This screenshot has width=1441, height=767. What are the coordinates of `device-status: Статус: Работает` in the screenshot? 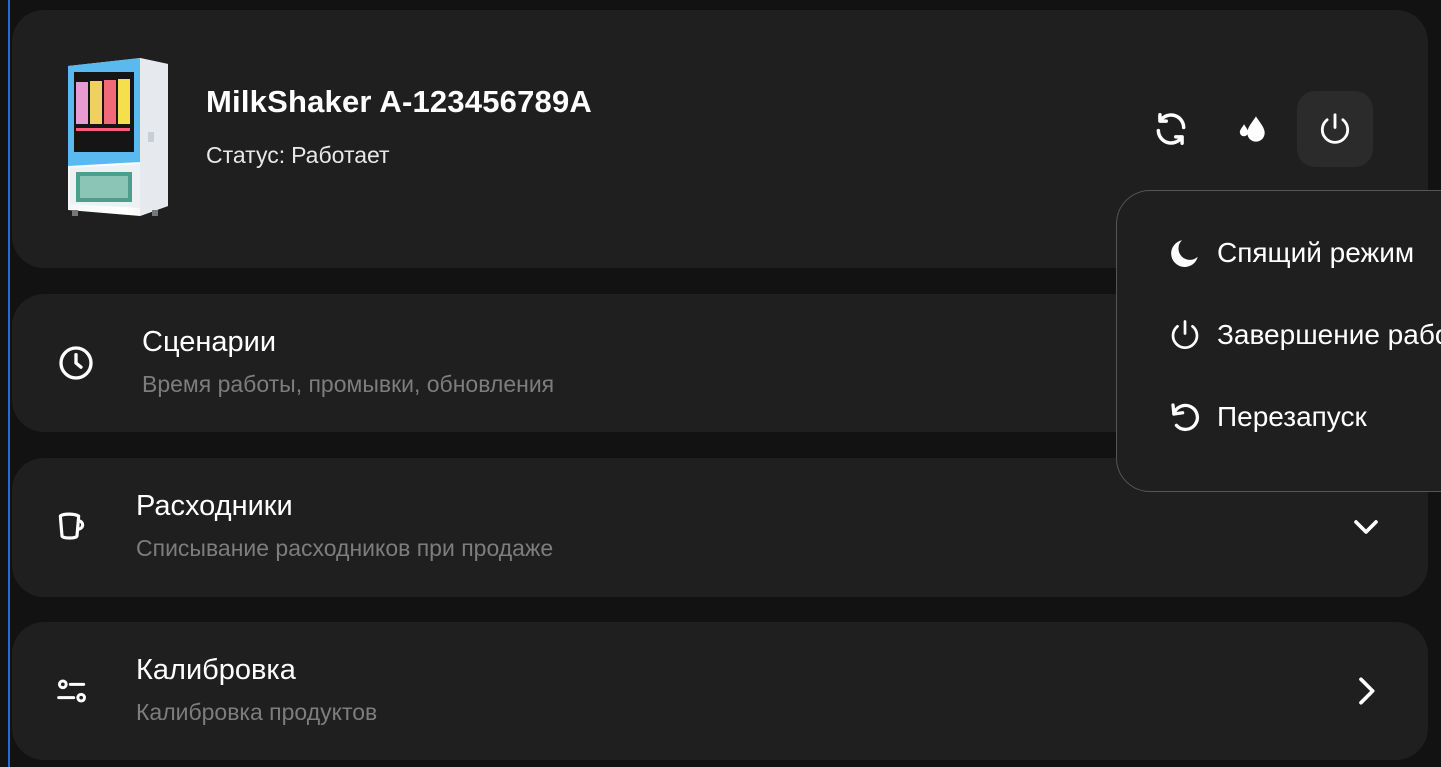 It's located at (298, 155).